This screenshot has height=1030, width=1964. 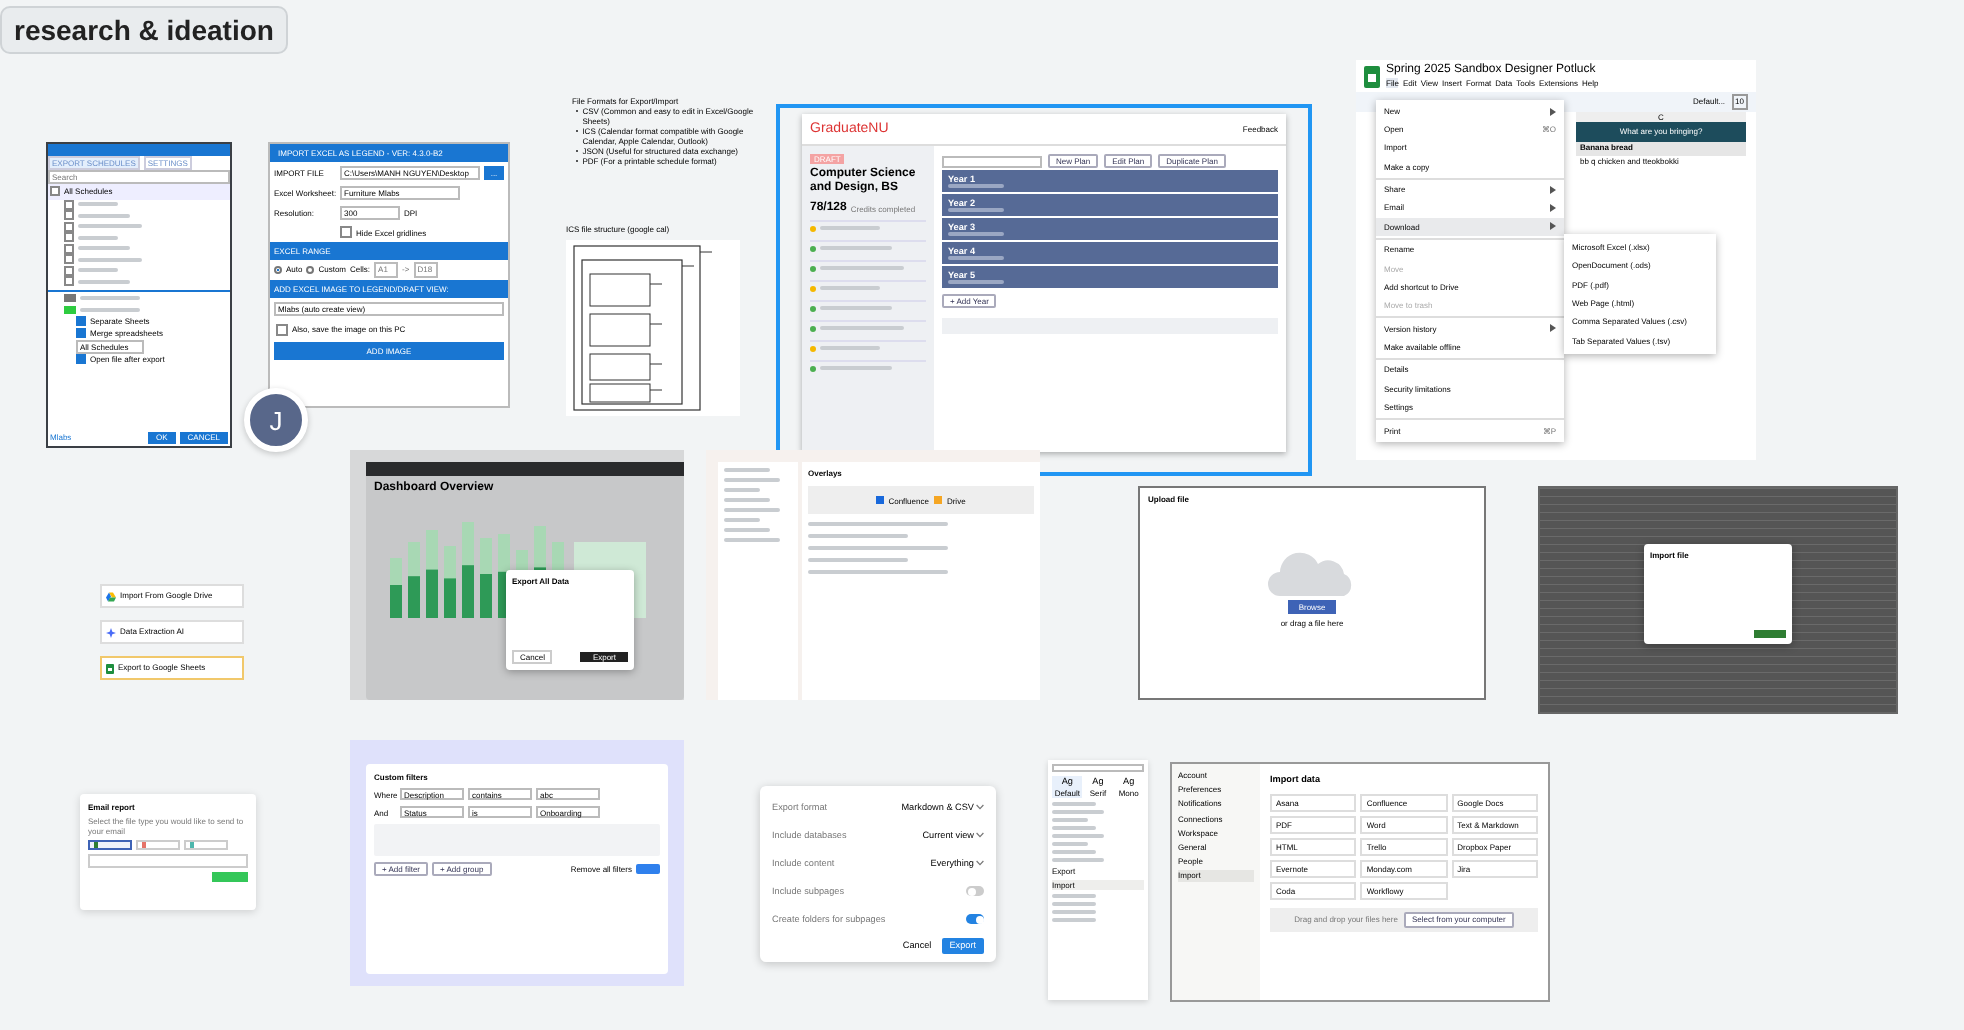 I want to click on file-type-option, so click(x=110, y=845).